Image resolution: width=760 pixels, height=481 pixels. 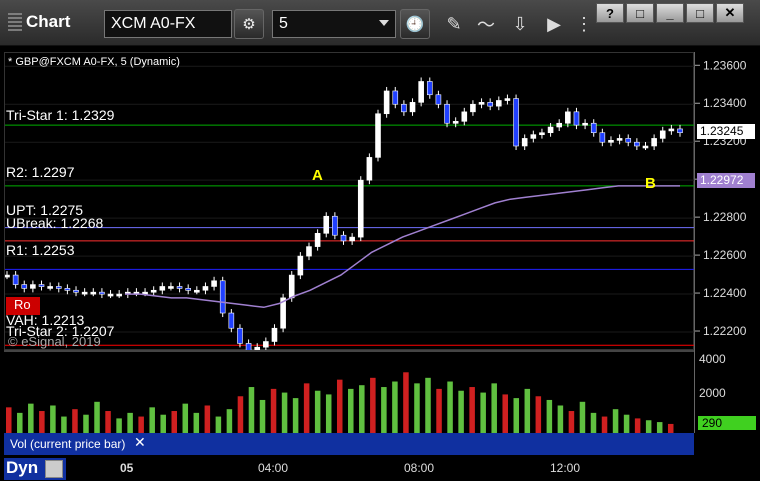 What do you see at coordinates (384, 23) in the screenshot?
I see `chevron-down-icon` at bounding box center [384, 23].